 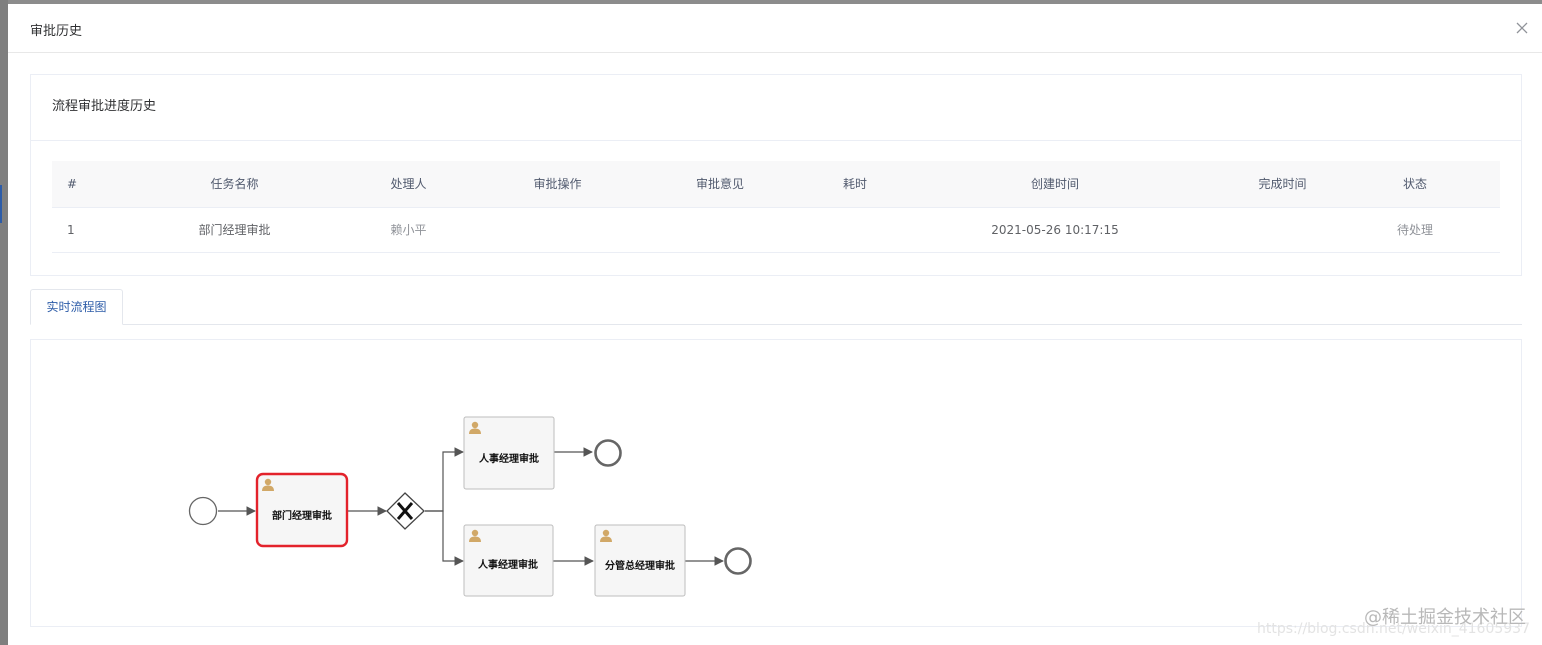 I want to click on cell-created-at: 2021-05-26 10:17:15, so click(x=1055, y=230).